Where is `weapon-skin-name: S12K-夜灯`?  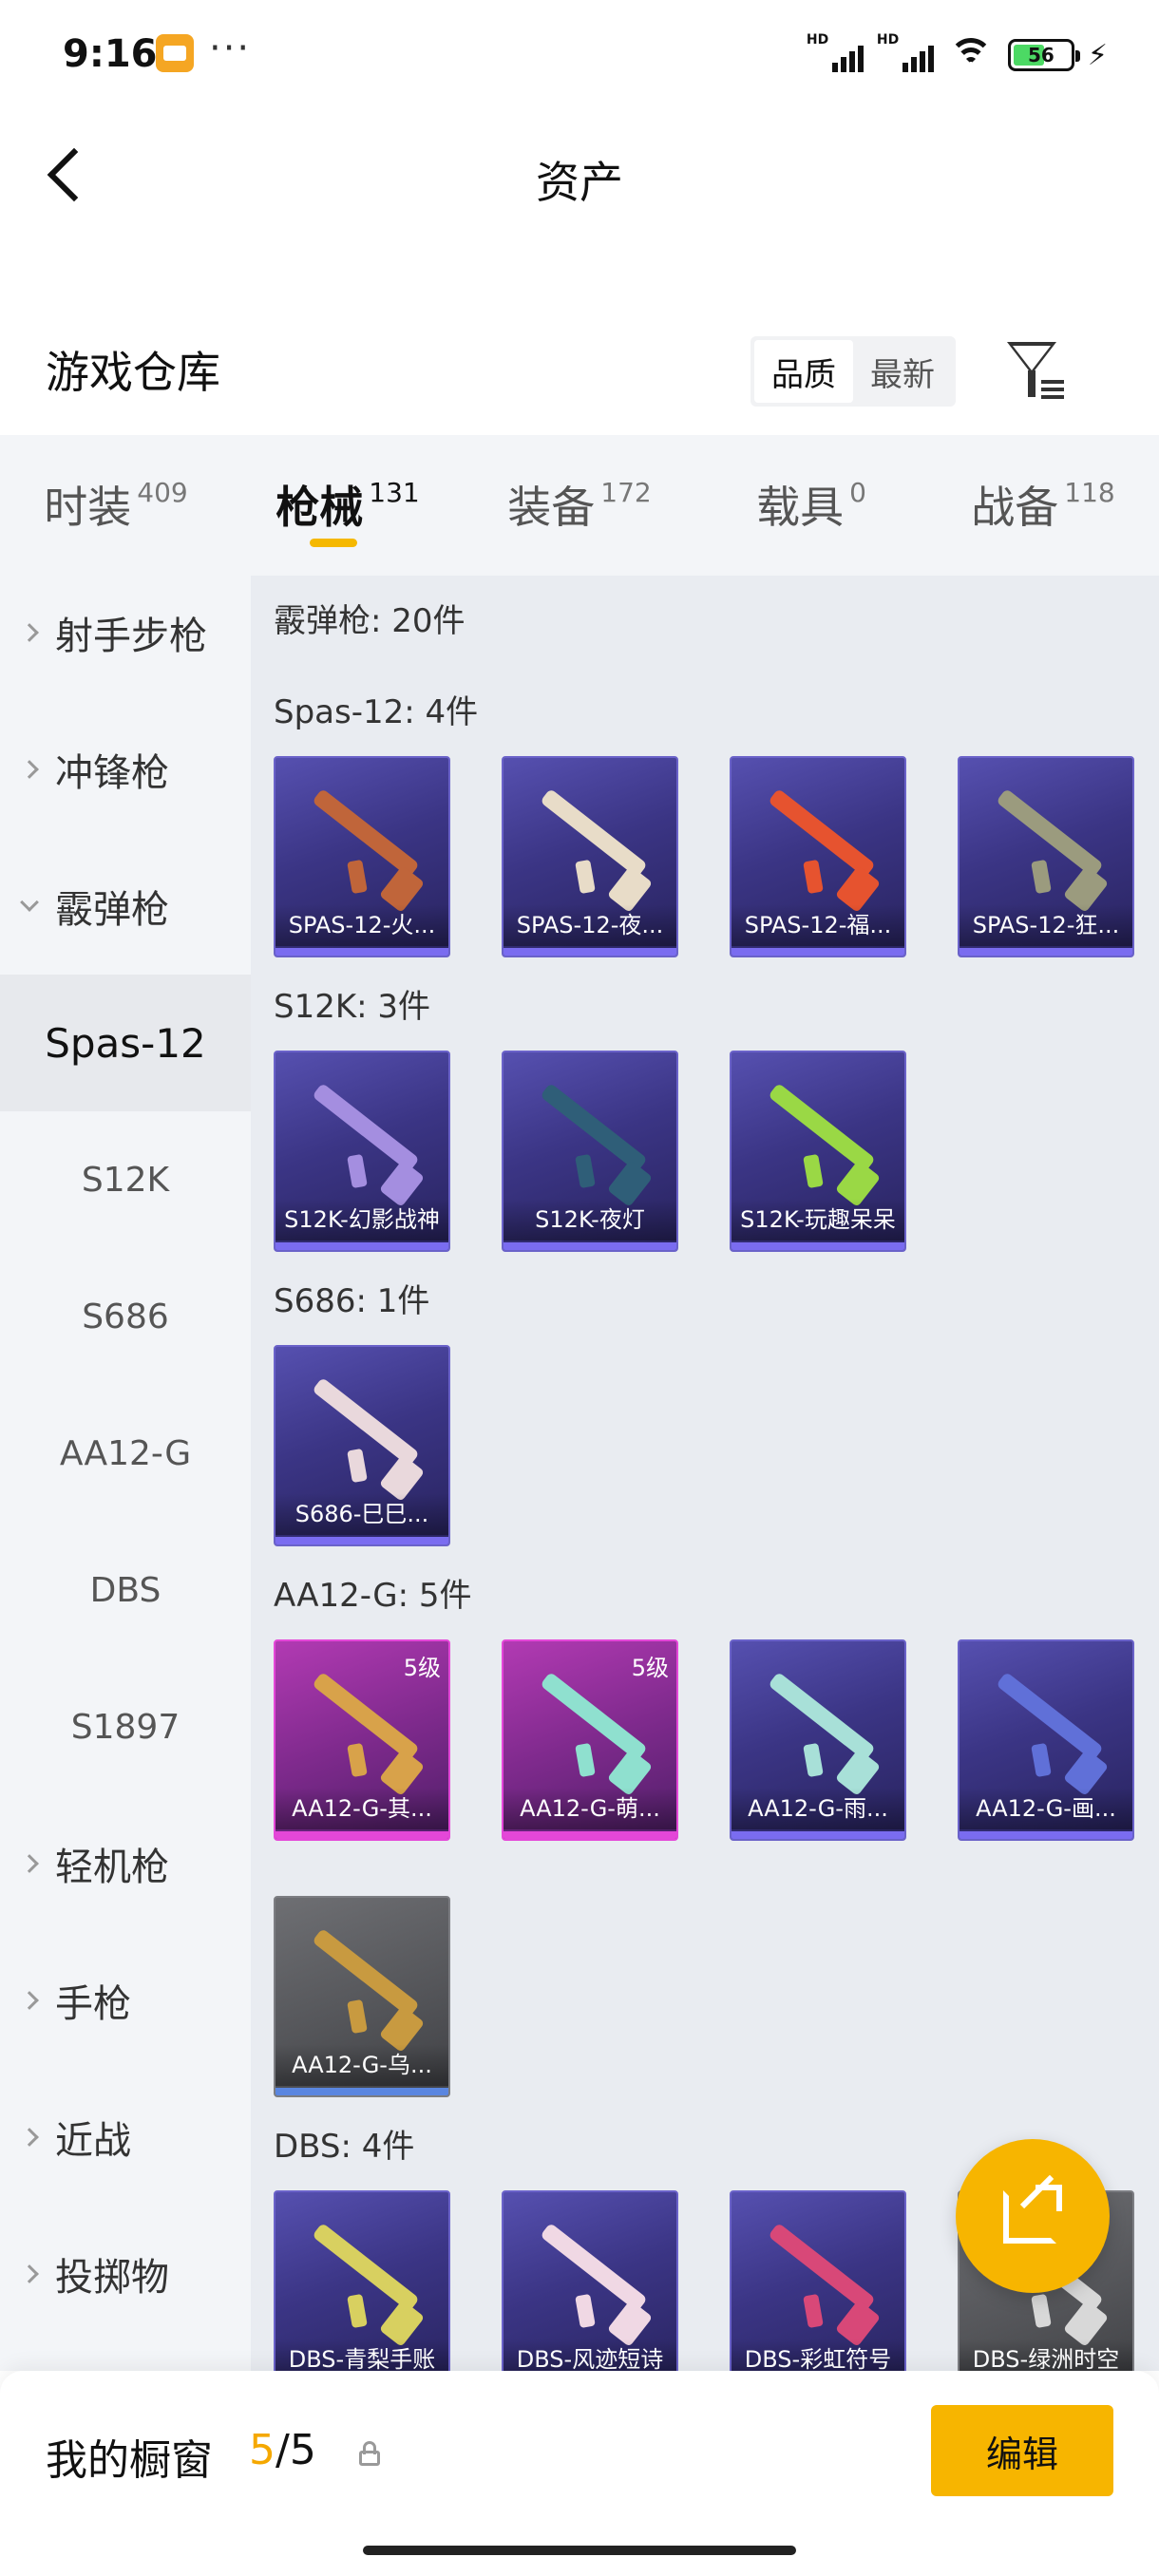
weapon-skin-name: S12K-夜灯 is located at coordinates (590, 1220).